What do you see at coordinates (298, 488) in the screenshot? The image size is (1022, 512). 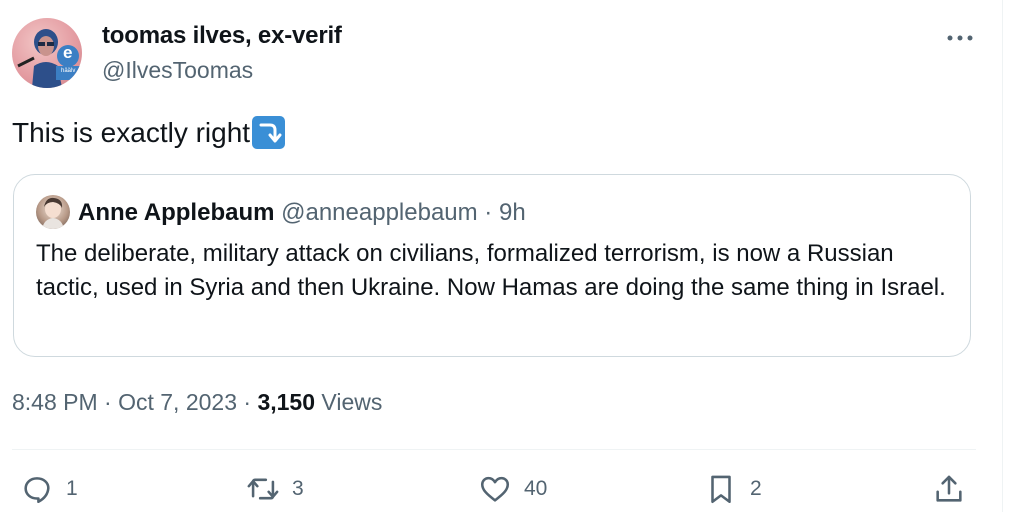 I see `retweet-count: 3` at bounding box center [298, 488].